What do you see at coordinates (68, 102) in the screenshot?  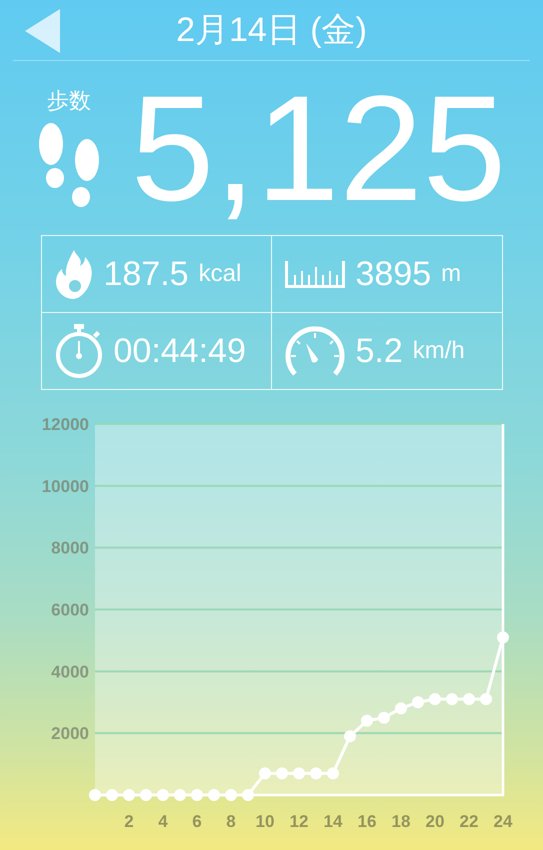 I see `steps-label: 歩数` at bounding box center [68, 102].